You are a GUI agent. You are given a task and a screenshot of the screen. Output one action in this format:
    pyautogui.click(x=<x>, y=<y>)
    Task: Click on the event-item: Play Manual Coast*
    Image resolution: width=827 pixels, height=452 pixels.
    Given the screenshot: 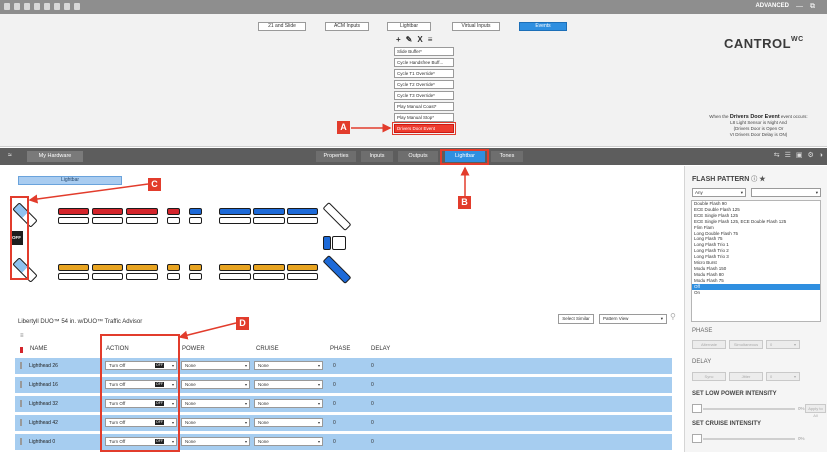 What is the action you would take?
    pyautogui.click(x=424, y=106)
    